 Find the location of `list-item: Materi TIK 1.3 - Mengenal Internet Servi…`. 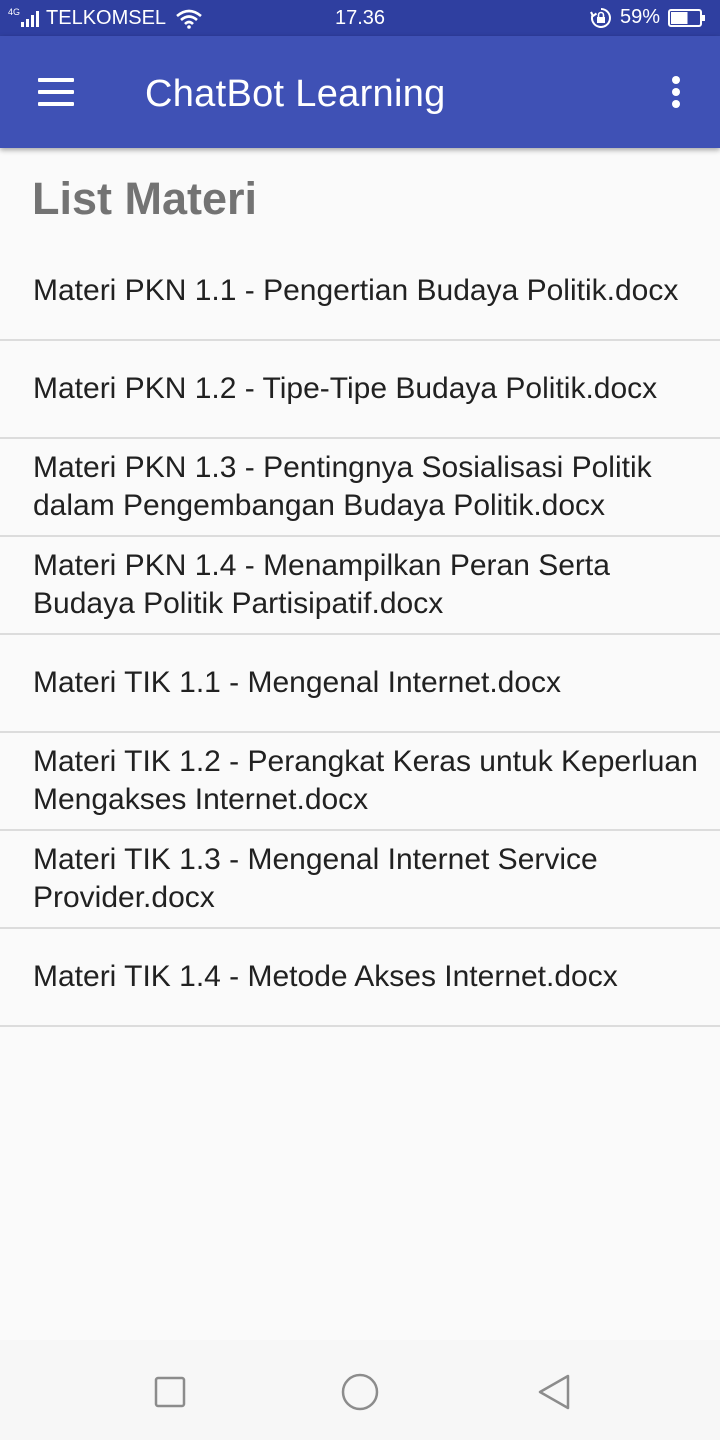

list-item: Materi TIK 1.3 - Mengenal Internet Servi… is located at coordinates (360, 880).